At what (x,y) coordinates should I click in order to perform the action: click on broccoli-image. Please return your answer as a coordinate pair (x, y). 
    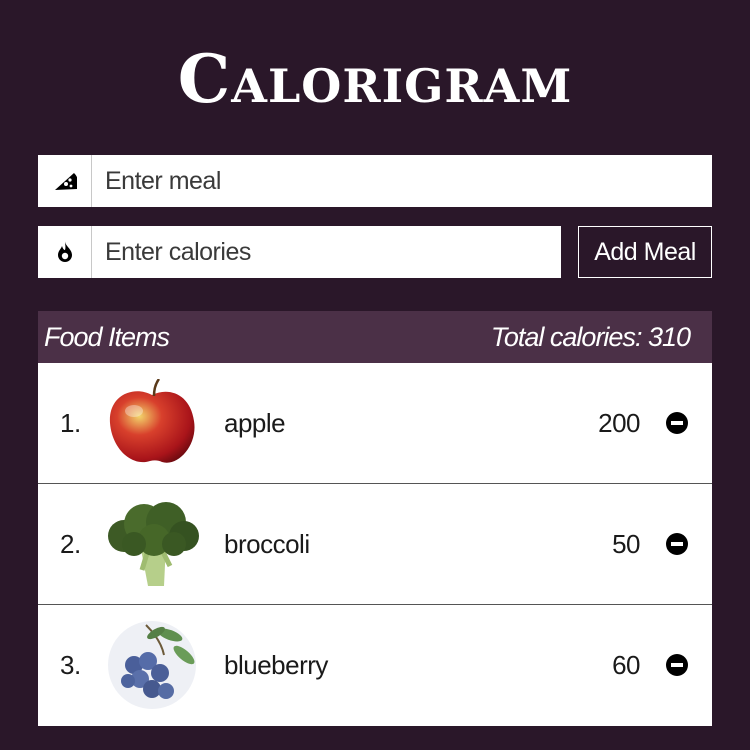
    Looking at the image, I should click on (153, 544).